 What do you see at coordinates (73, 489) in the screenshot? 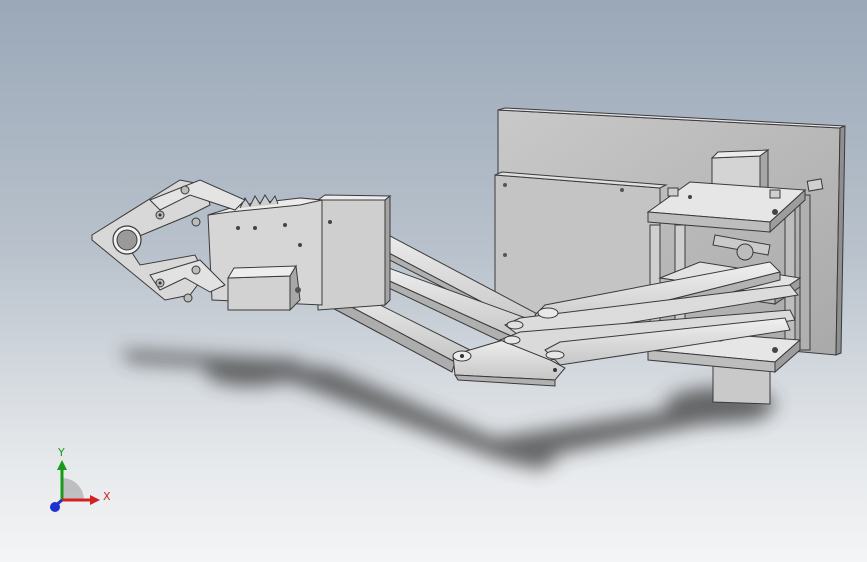
I see `triad-plane-icon` at bounding box center [73, 489].